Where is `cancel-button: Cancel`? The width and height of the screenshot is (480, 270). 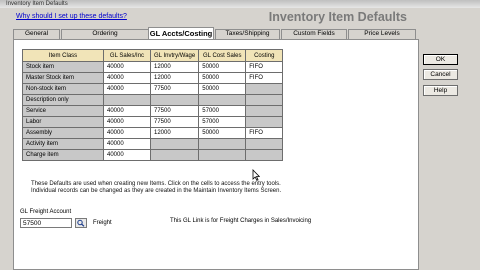
cancel-button: Cancel is located at coordinates (440, 74).